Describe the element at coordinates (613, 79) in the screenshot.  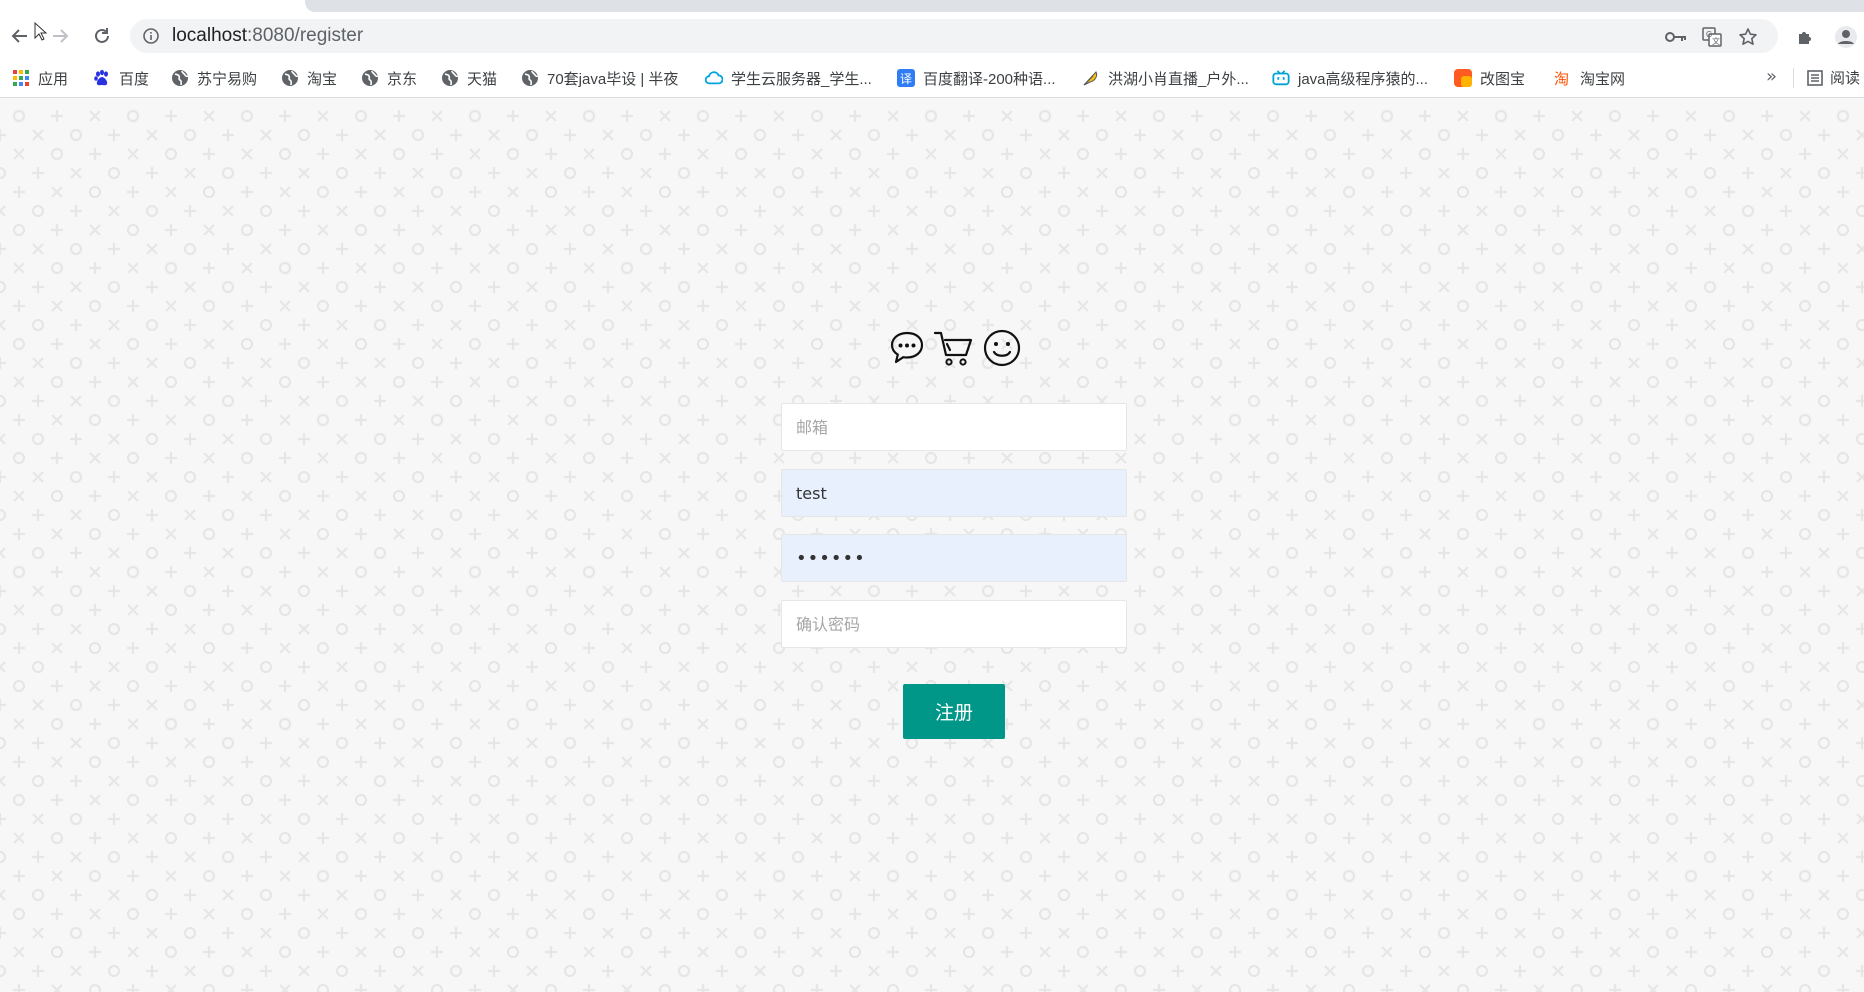
I see `bookmark-label: 70套java毕设 | 半夜` at that location.